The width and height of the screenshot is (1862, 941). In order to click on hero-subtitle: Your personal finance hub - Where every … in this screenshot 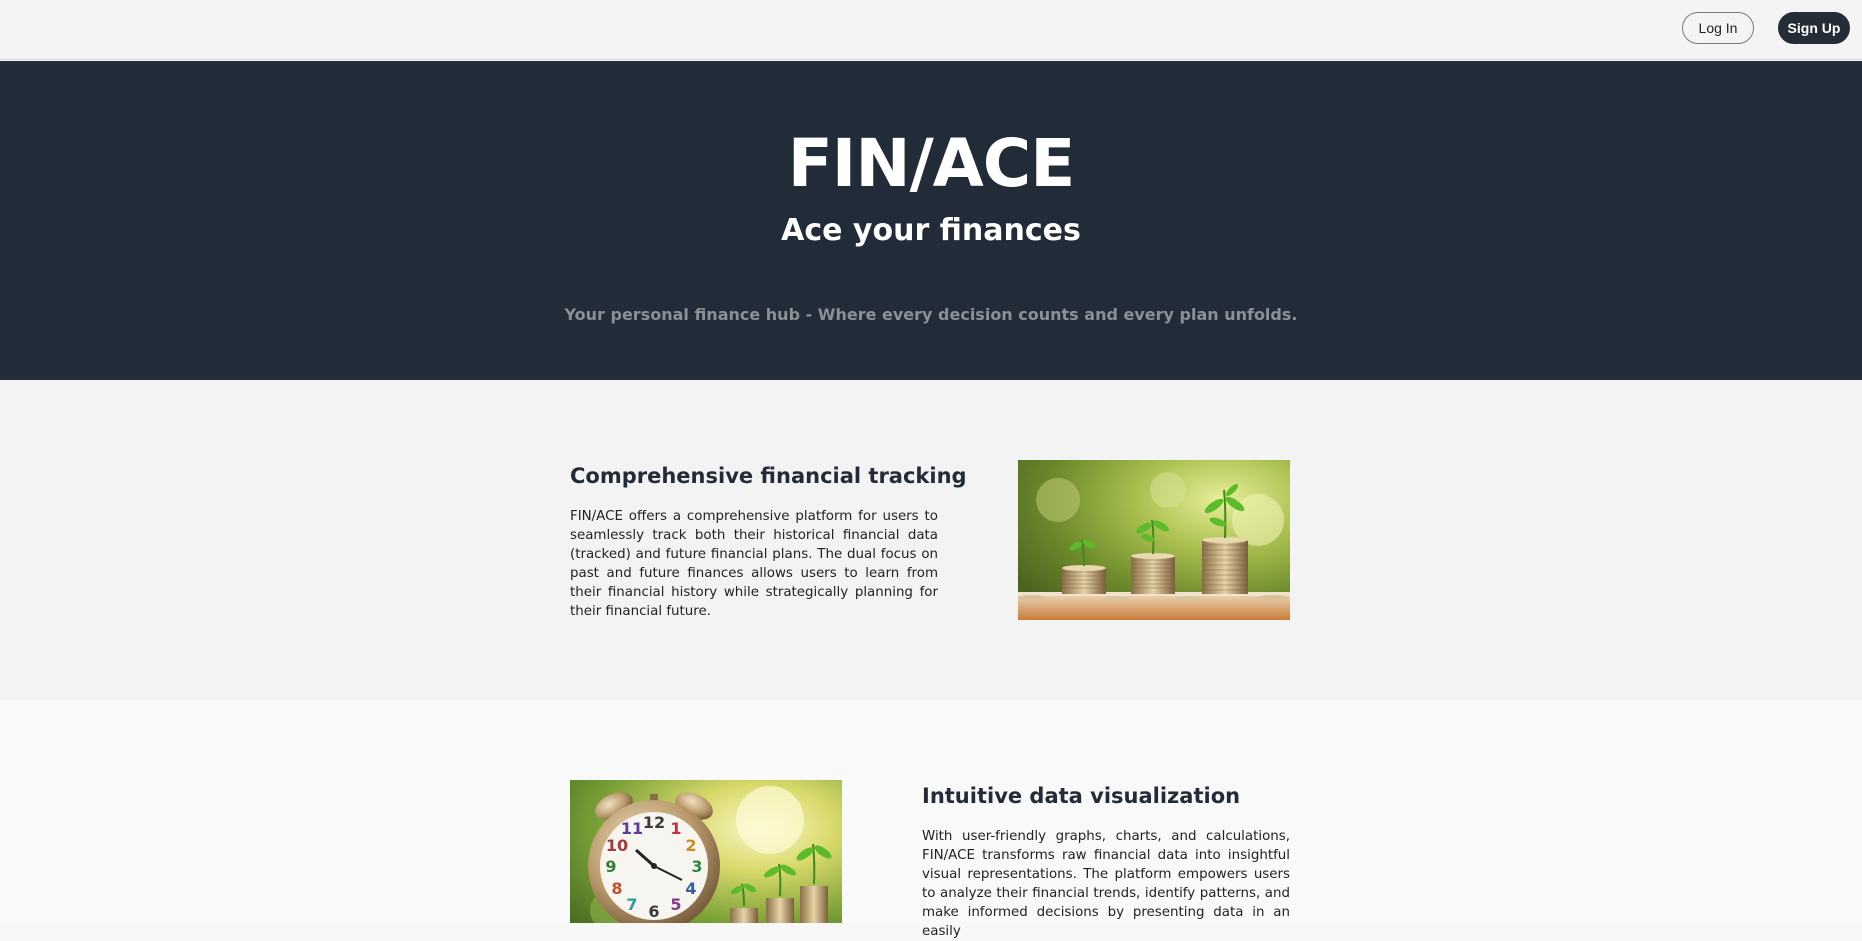, I will do `click(931, 314)`.